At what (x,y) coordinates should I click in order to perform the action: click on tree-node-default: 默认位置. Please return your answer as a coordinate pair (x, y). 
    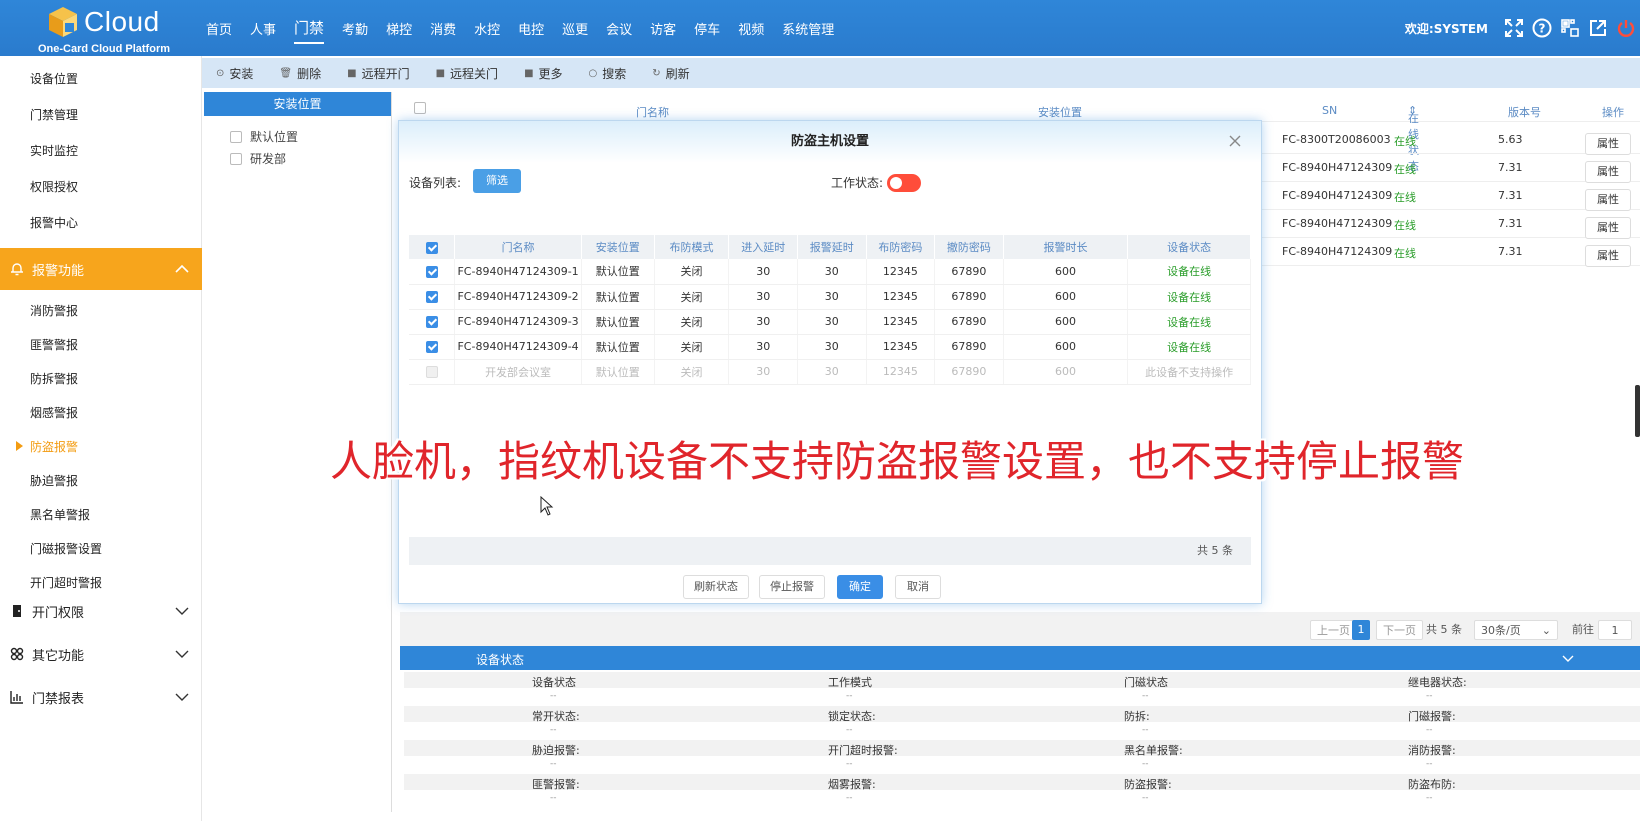
    Looking at the image, I should click on (264, 136).